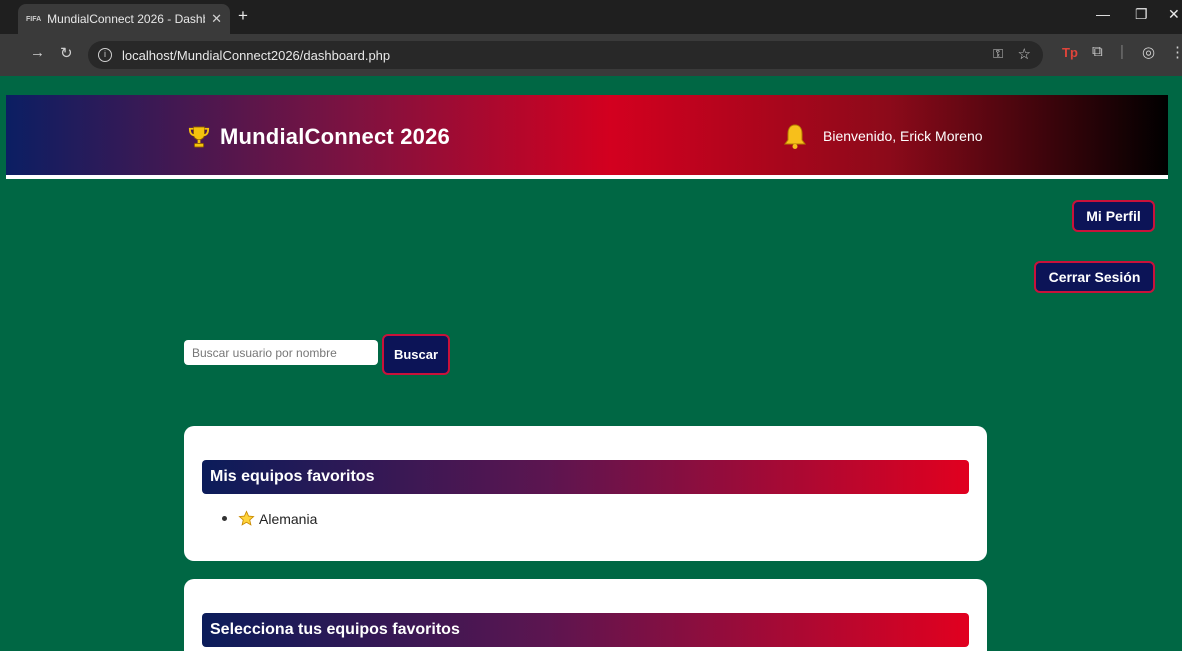  I want to click on favorite-teams-list: Alemania, so click(269, 518).